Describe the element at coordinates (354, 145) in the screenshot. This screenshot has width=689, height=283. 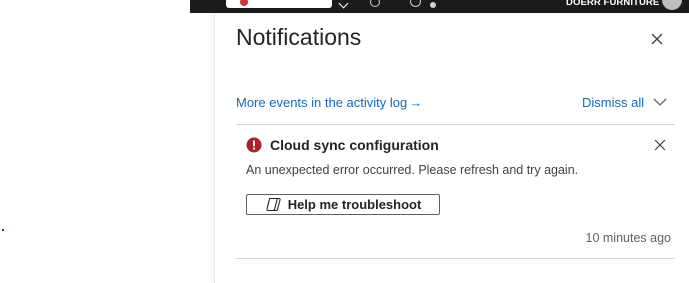
I see `notification-title: Cloud sync configuration` at that location.